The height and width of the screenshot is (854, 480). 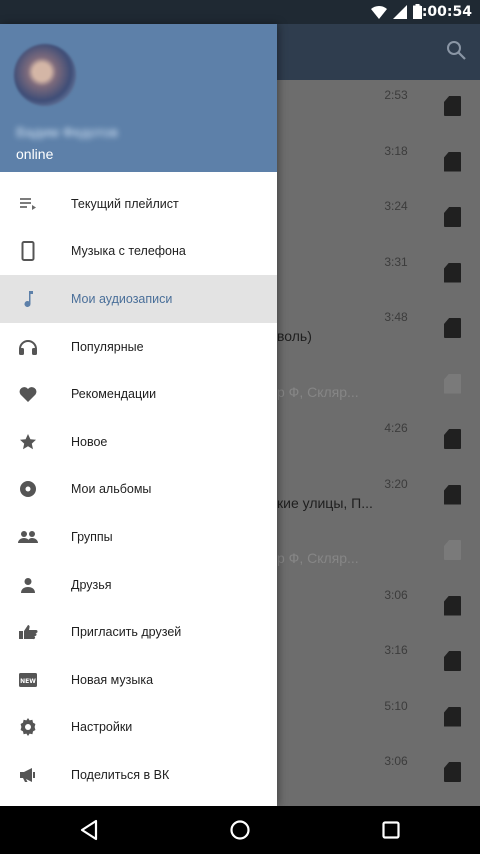 What do you see at coordinates (240, 12) in the screenshot?
I see `status-bar: 7:00:54` at bounding box center [240, 12].